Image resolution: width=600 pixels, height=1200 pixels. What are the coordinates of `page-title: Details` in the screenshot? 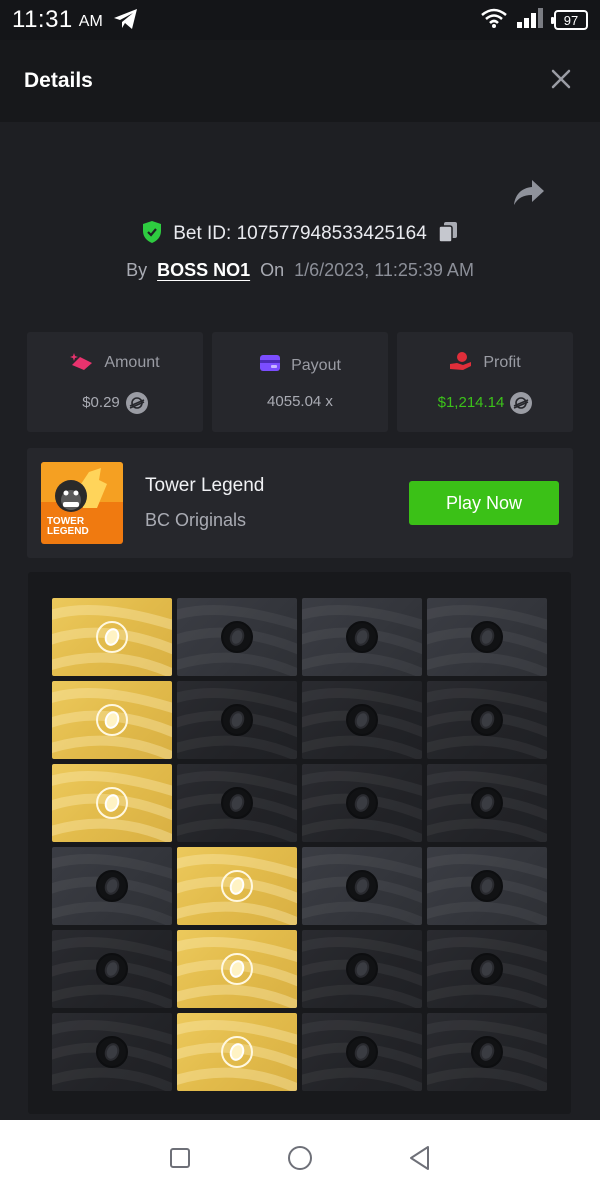 It's located at (58, 80).